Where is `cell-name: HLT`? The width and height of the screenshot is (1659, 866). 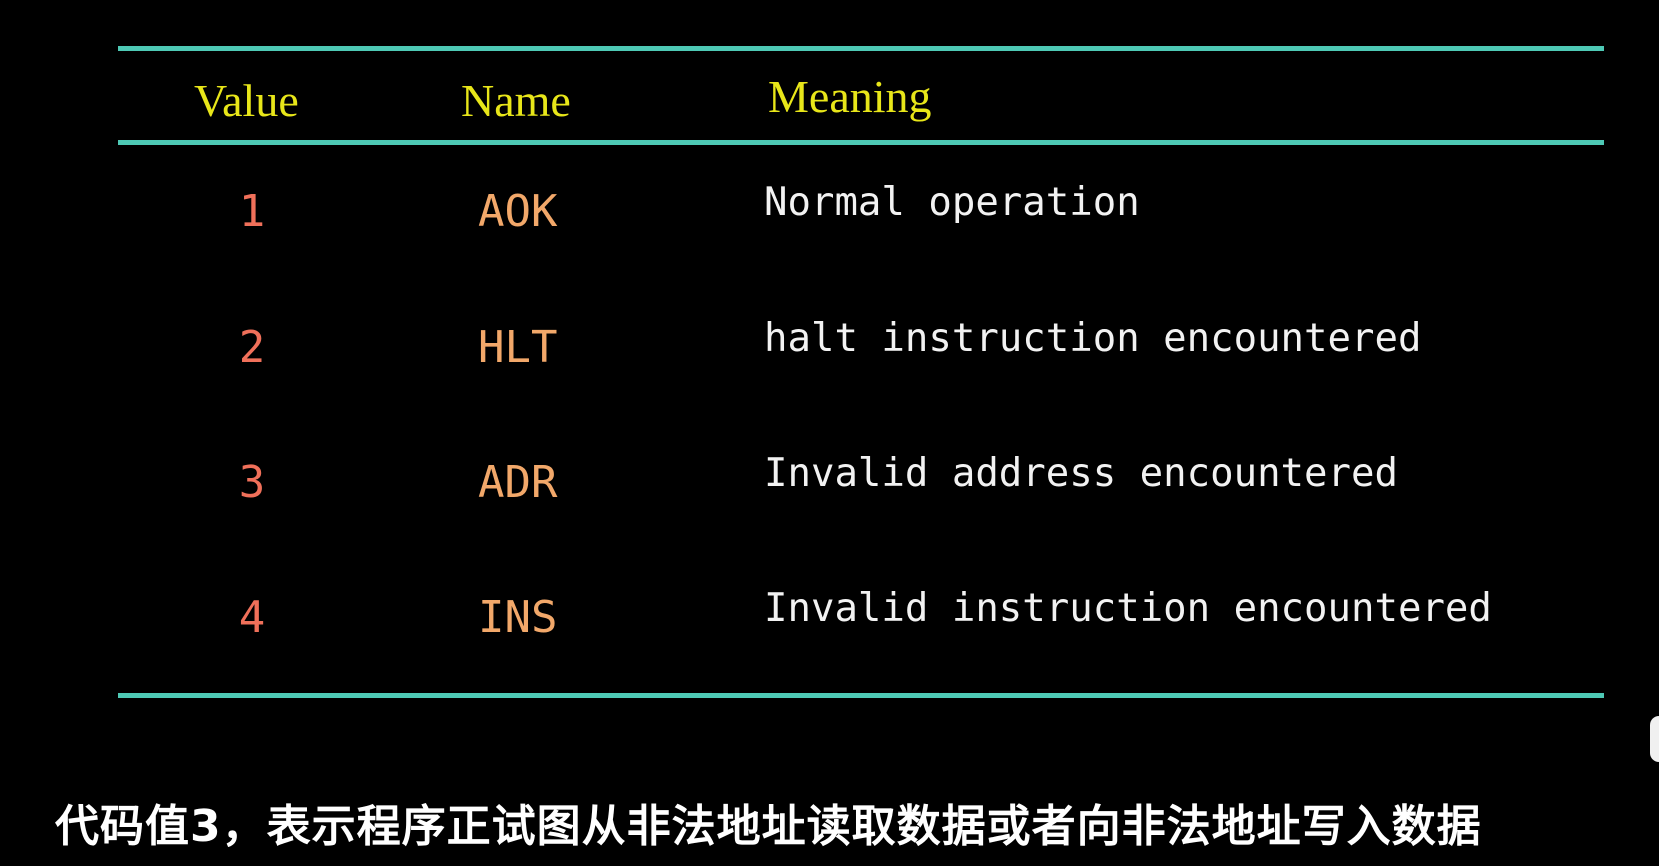 cell-name: HLT is located at coordinates (518, 347).